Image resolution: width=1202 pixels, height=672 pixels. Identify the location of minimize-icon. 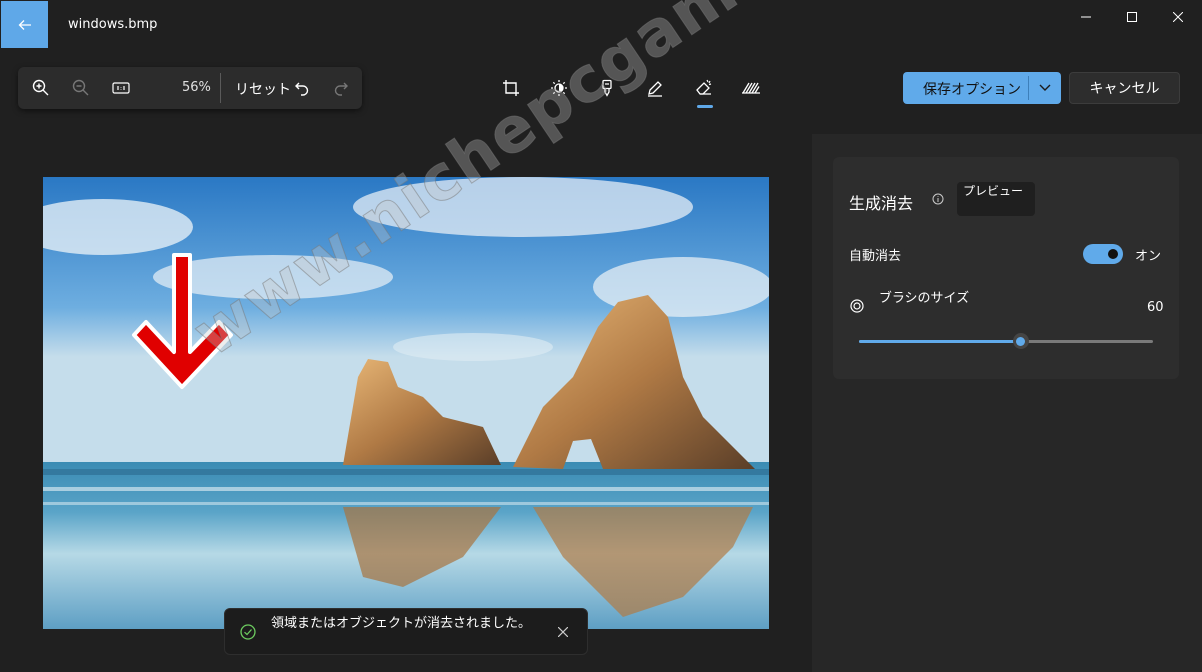
(1086, 17).